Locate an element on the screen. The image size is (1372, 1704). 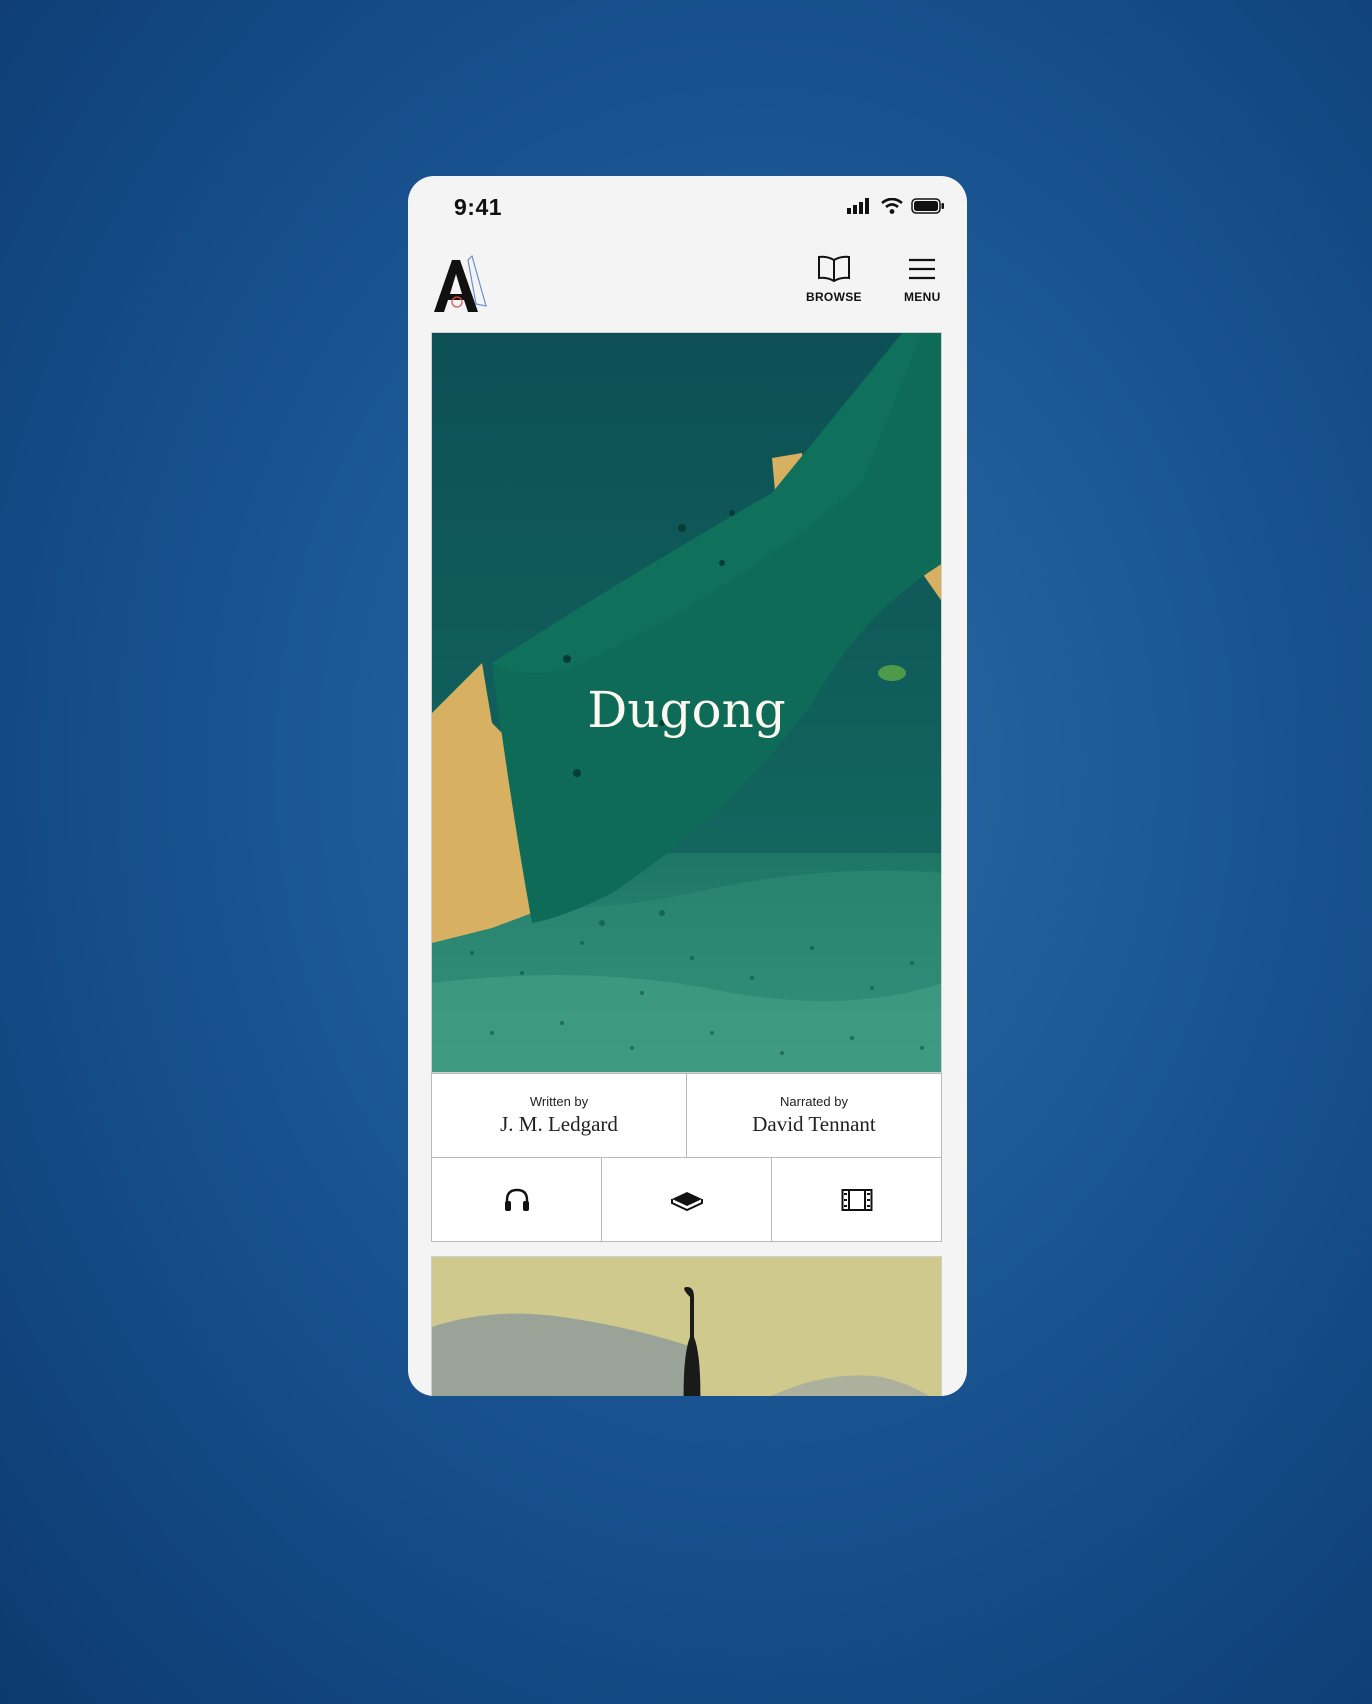
headphones-icon is located at coordinates (516, 1199).